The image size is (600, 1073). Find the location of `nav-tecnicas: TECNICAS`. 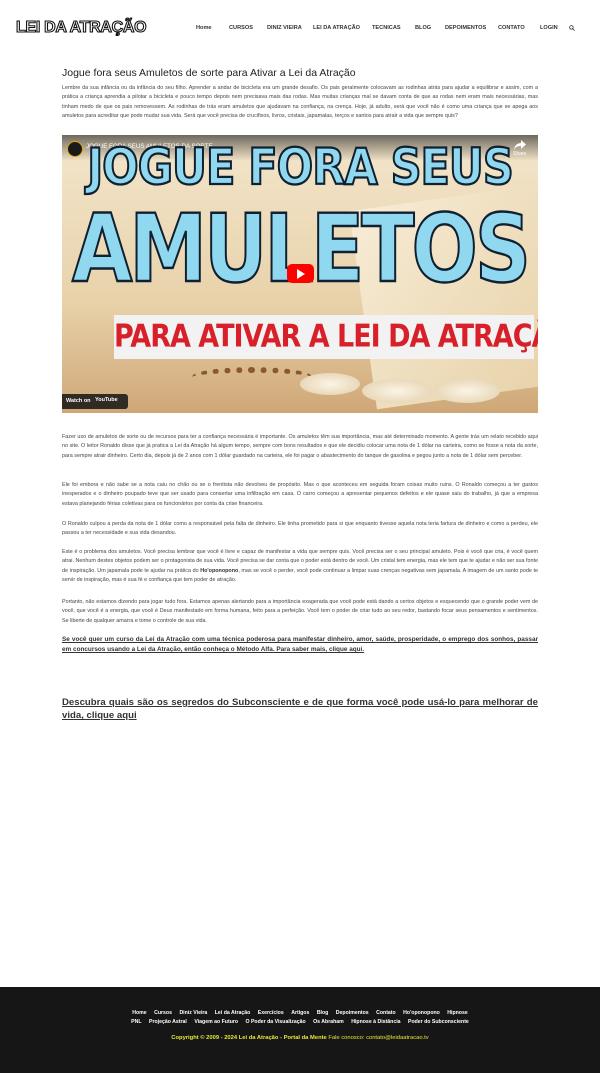

nav-tecnicas: TECNICAS is located at coordinates (386, 28).